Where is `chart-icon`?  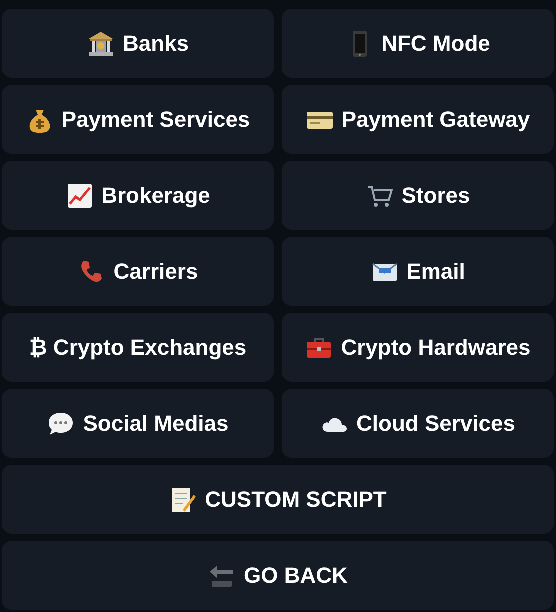
chart-icon is located at coordinates (80, 196).